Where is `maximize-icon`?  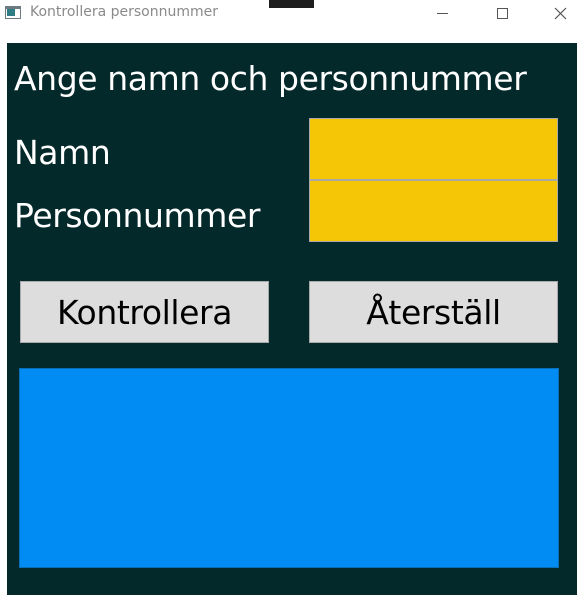 maximize-icon is located at coordinates (502, 13).